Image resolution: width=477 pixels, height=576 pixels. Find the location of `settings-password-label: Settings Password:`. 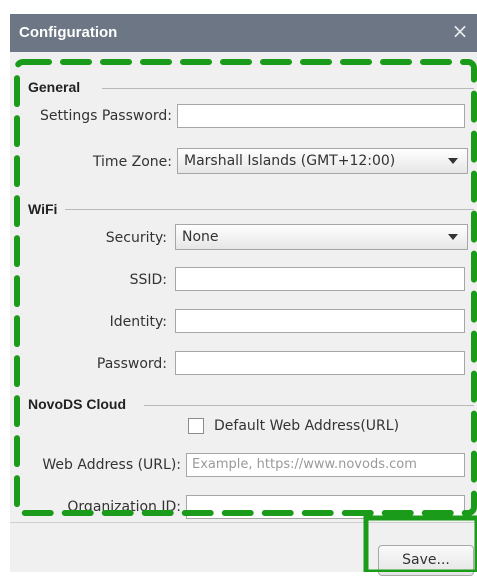

settings-password-label: Settings Password: is located at coordinates (106, 116).